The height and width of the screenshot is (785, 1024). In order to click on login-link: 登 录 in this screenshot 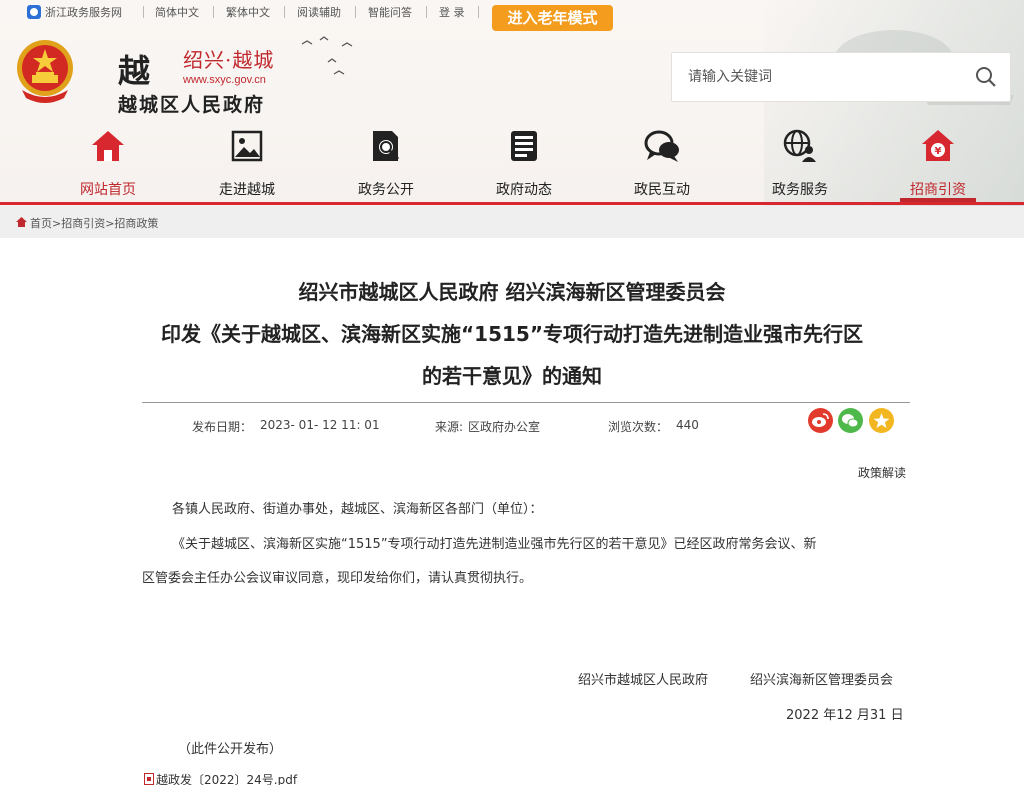, I will do `click(452, 12)`.